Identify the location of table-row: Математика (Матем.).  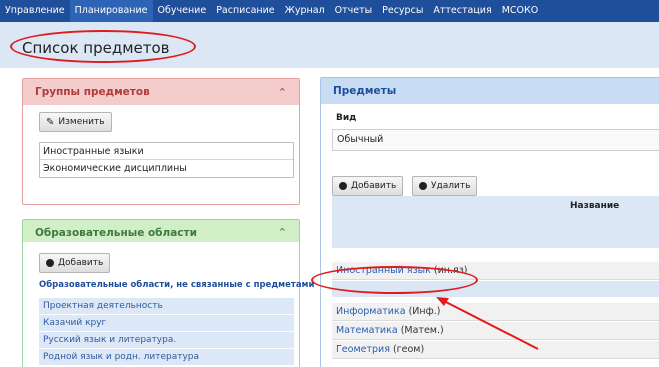
(495, 331).